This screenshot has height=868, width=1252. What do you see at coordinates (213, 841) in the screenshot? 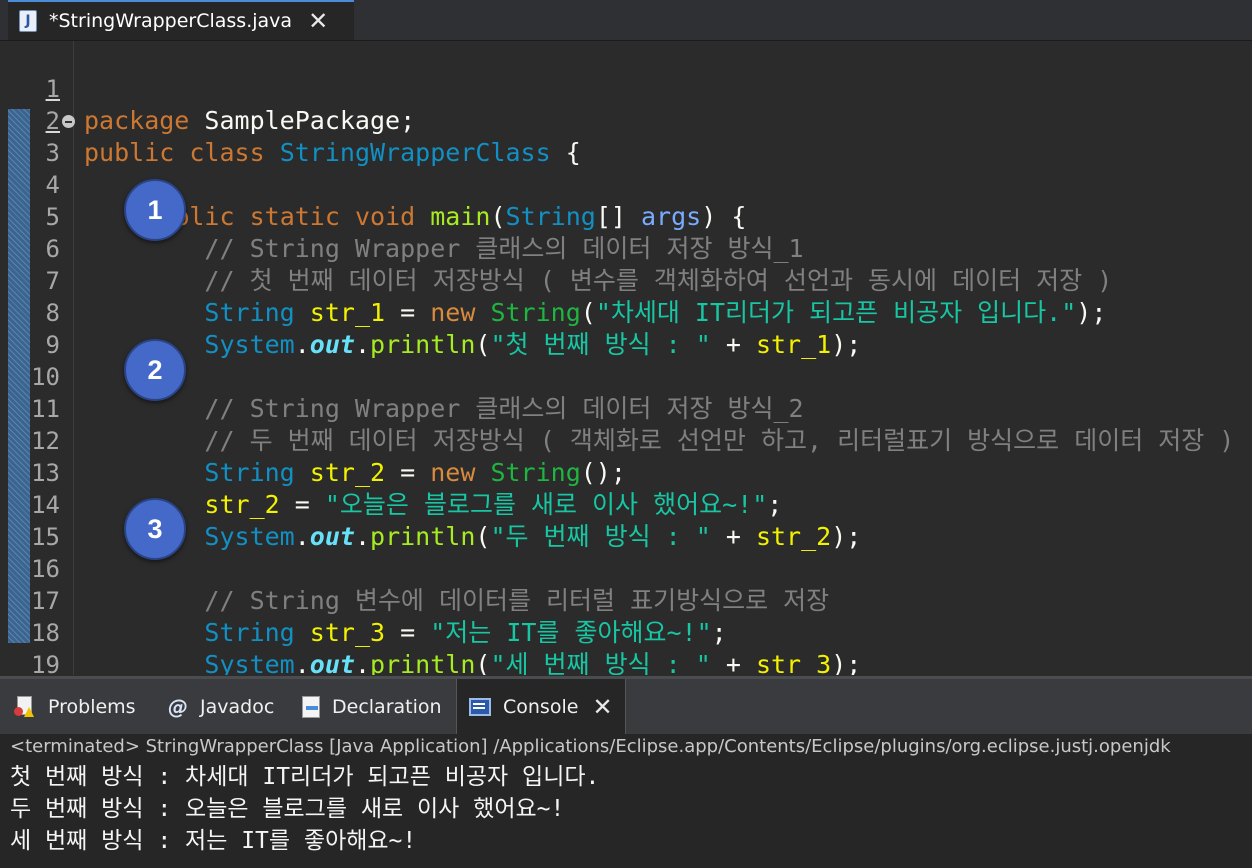
I see `console-output-line: 세 번째 방식 : 저는 IT를 좋아해요~!` at bounding box center [213, 841].